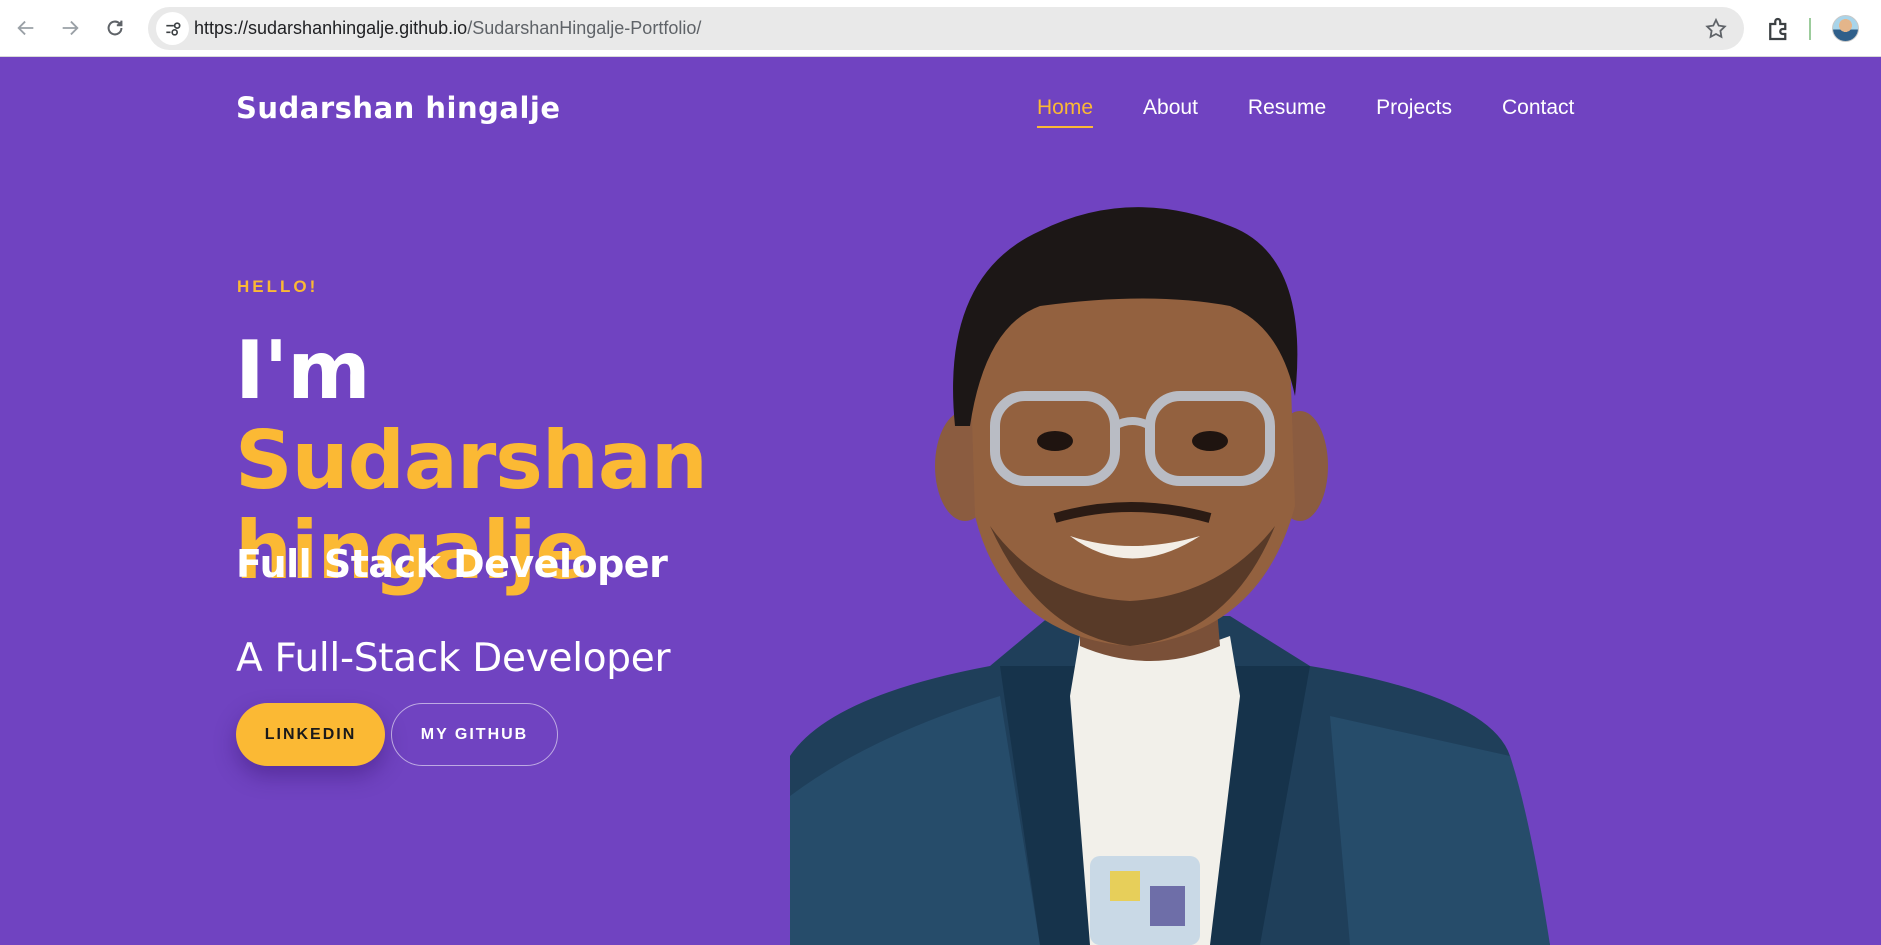  What do you see at coordinates (584, 28) in the screenshot?
I see `url-path: /SudarshanHingalje-Portfolio/` at bounding box center [584, 28].